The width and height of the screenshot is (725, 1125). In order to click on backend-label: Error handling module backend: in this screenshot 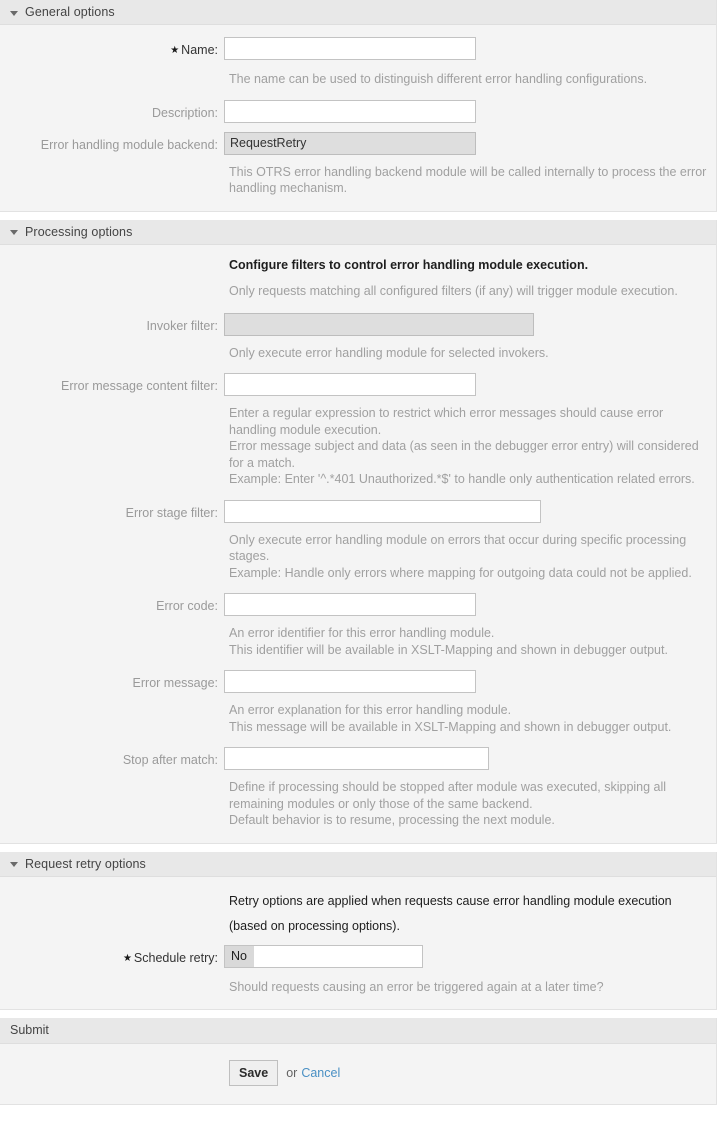, I will do `click(129, 144)`.